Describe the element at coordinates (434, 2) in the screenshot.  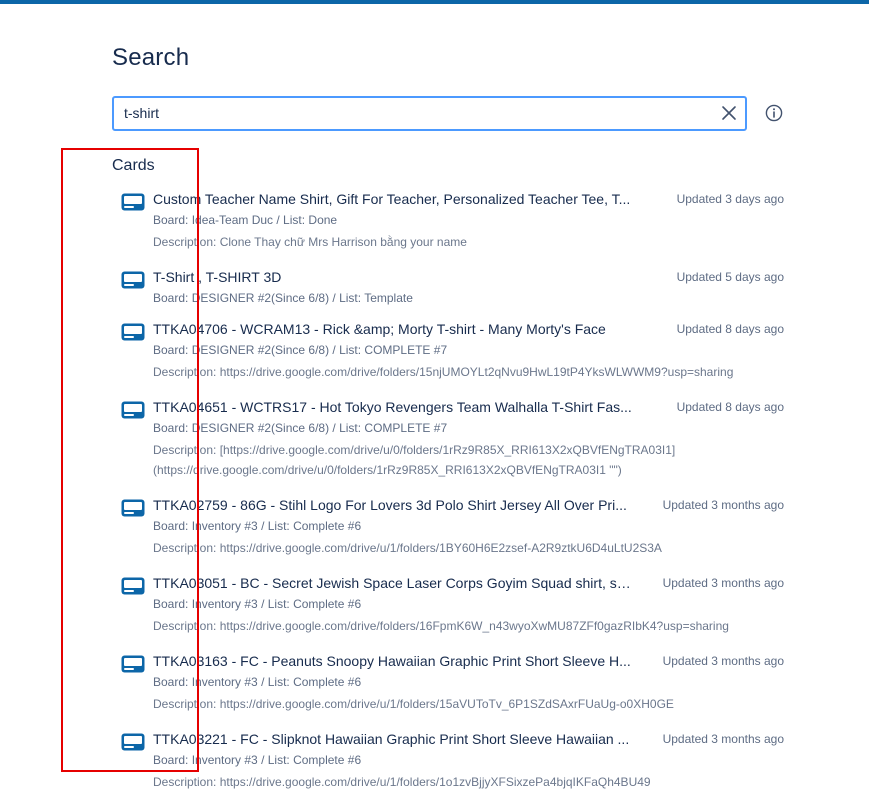
I see `top-accent-bar` at that location.